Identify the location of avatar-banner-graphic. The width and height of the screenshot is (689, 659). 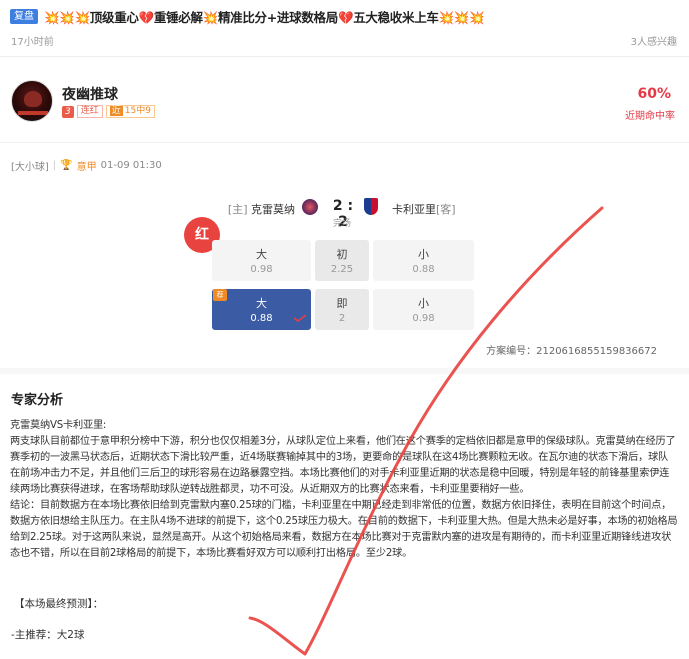
(33, 113).